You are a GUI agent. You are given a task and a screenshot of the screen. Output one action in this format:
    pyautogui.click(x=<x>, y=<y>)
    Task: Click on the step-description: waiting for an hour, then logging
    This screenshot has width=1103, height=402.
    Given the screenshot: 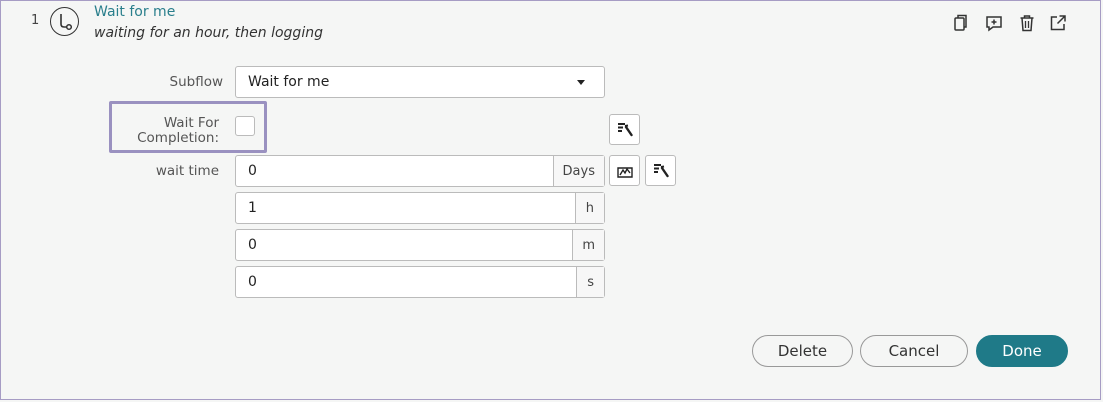 What is the action you would take?
    pyautogui.click(x=208, y=33)
    